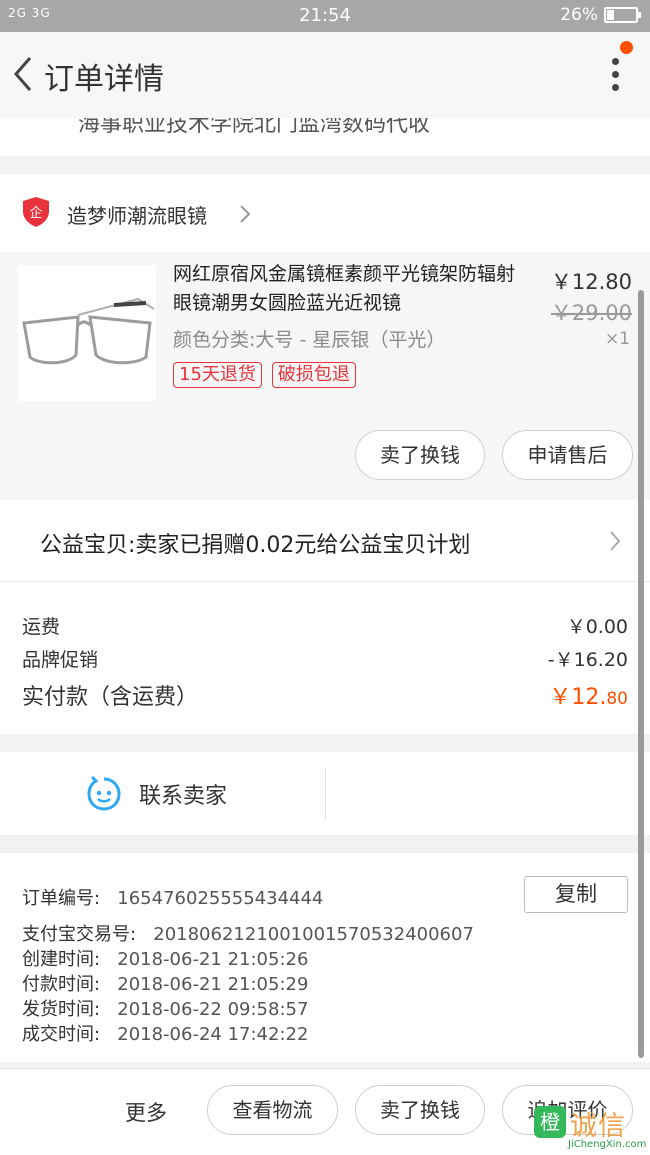 The width and height of the screenshot is (650, 1155). Describe the element at coordinates (213, 1009) in the screenshot. I see `shipped-time: 2018-06-22 09:58:57` at that location.